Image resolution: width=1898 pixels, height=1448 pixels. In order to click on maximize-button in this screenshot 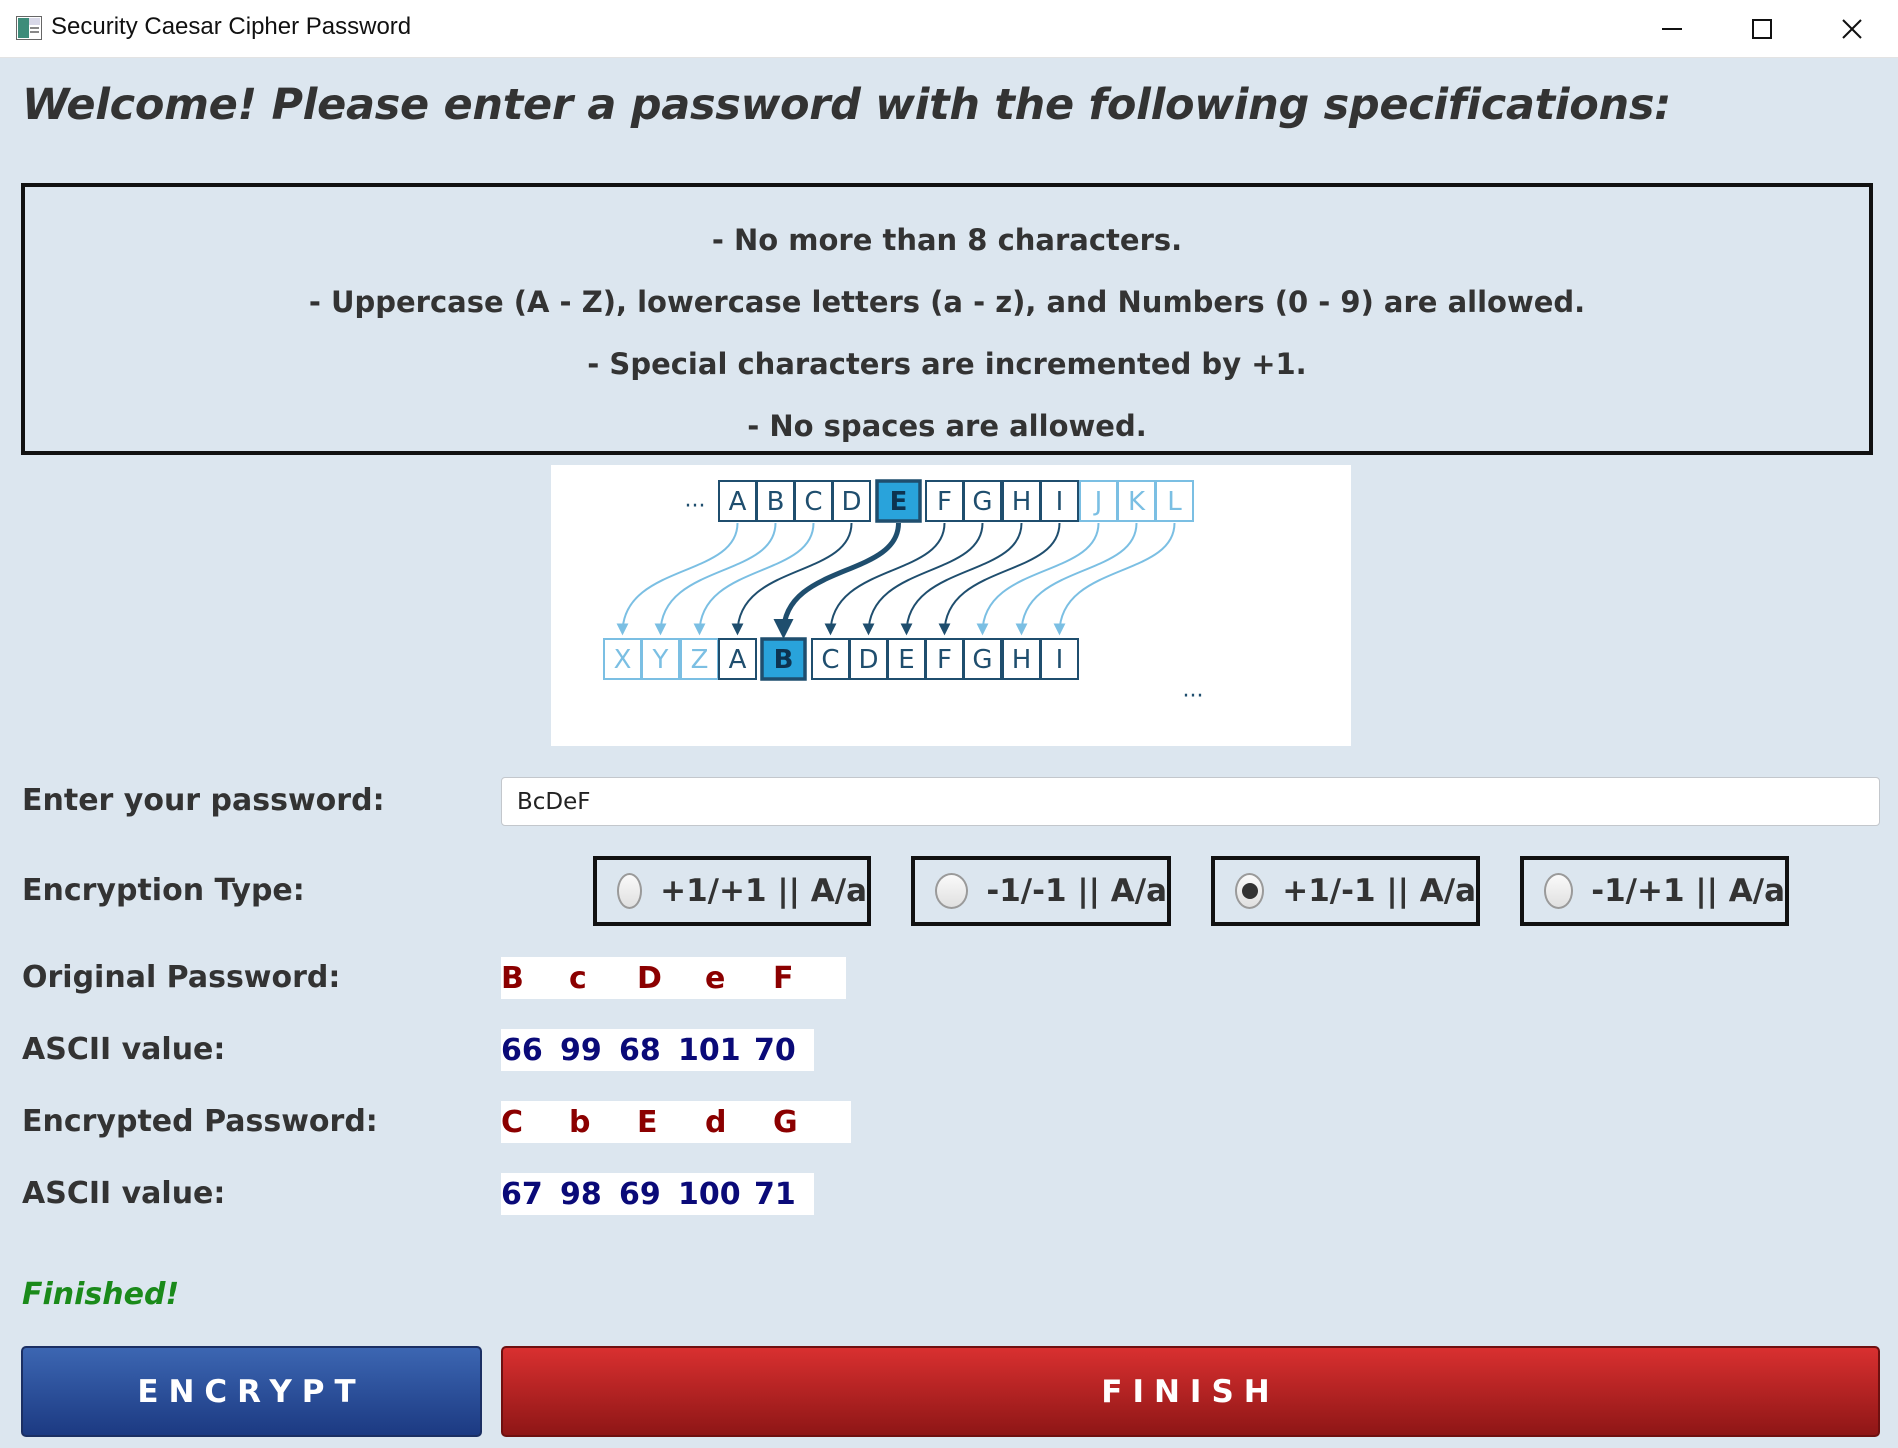, I will do `click(1762, 28)`.